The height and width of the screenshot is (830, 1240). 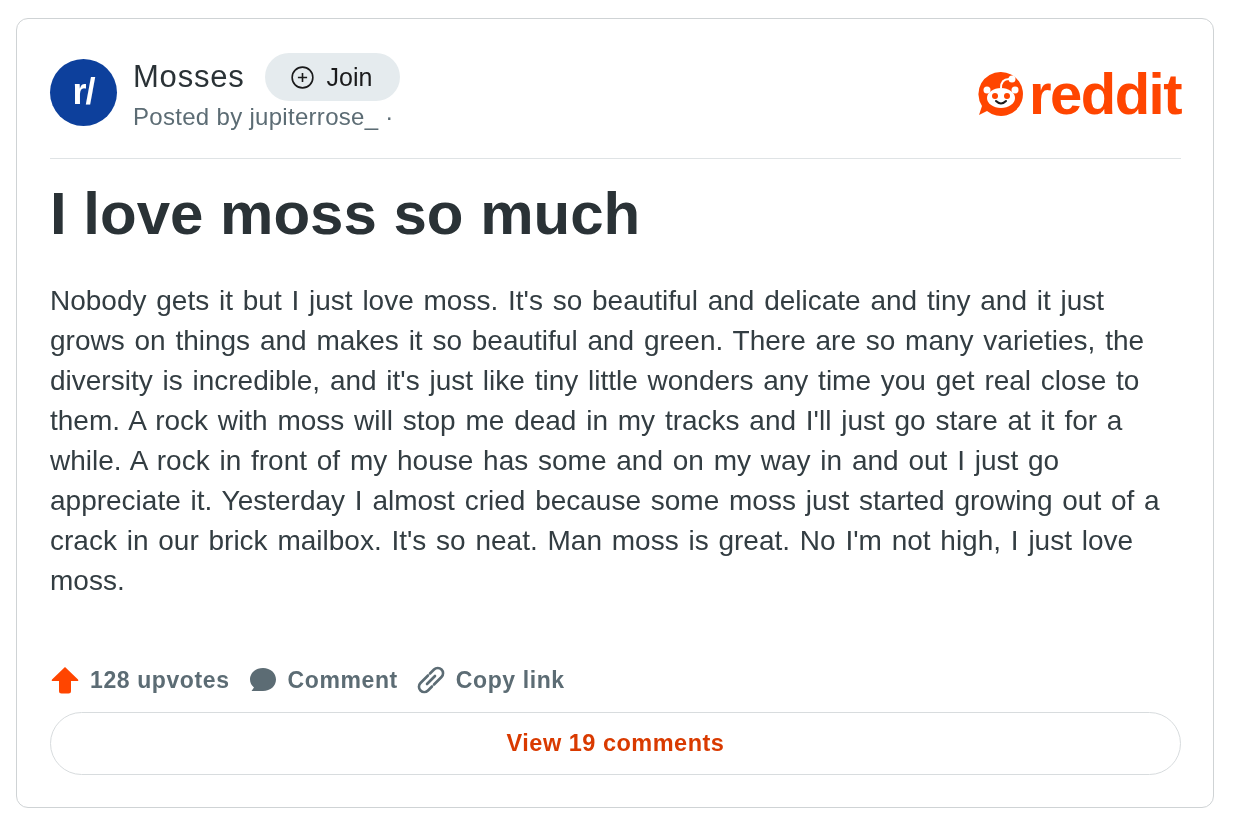 I want to click on post-byline: Posted by jupiterrose_ ·, so click(x=264, y=117).